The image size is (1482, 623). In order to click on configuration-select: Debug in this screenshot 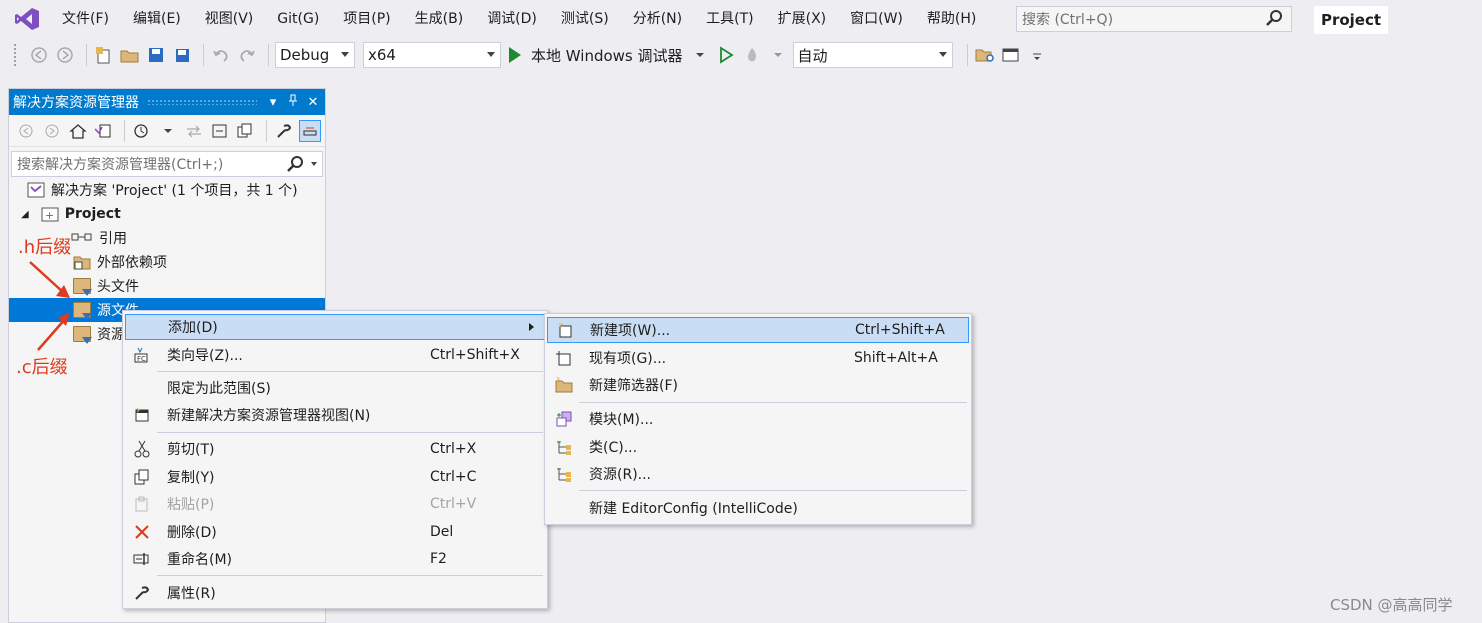, I will do `click(315, 55)`.